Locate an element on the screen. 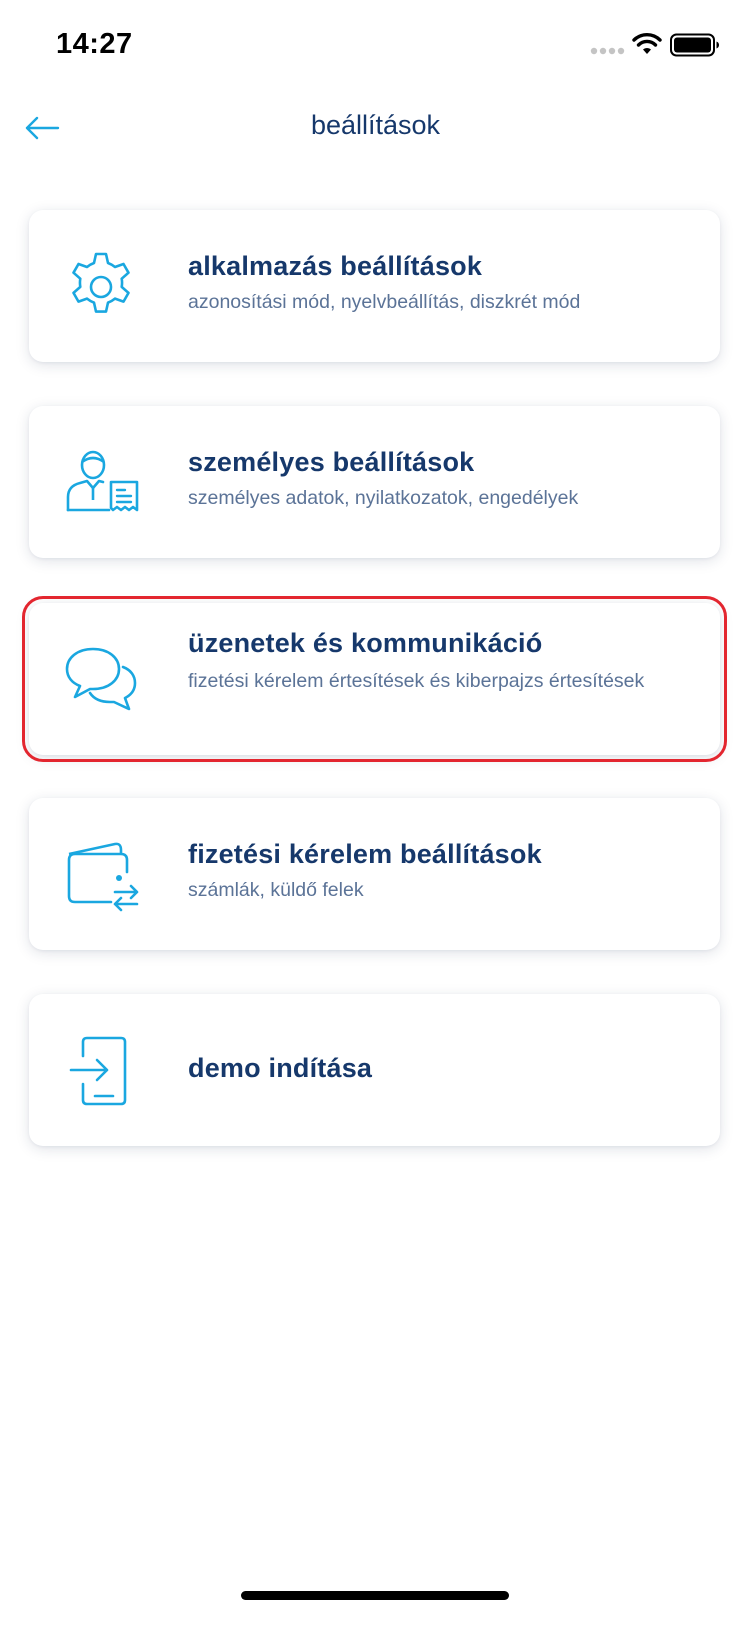 The image size is (751, 1625). card-text: demo indítása is located at coordinates (442, 1068).